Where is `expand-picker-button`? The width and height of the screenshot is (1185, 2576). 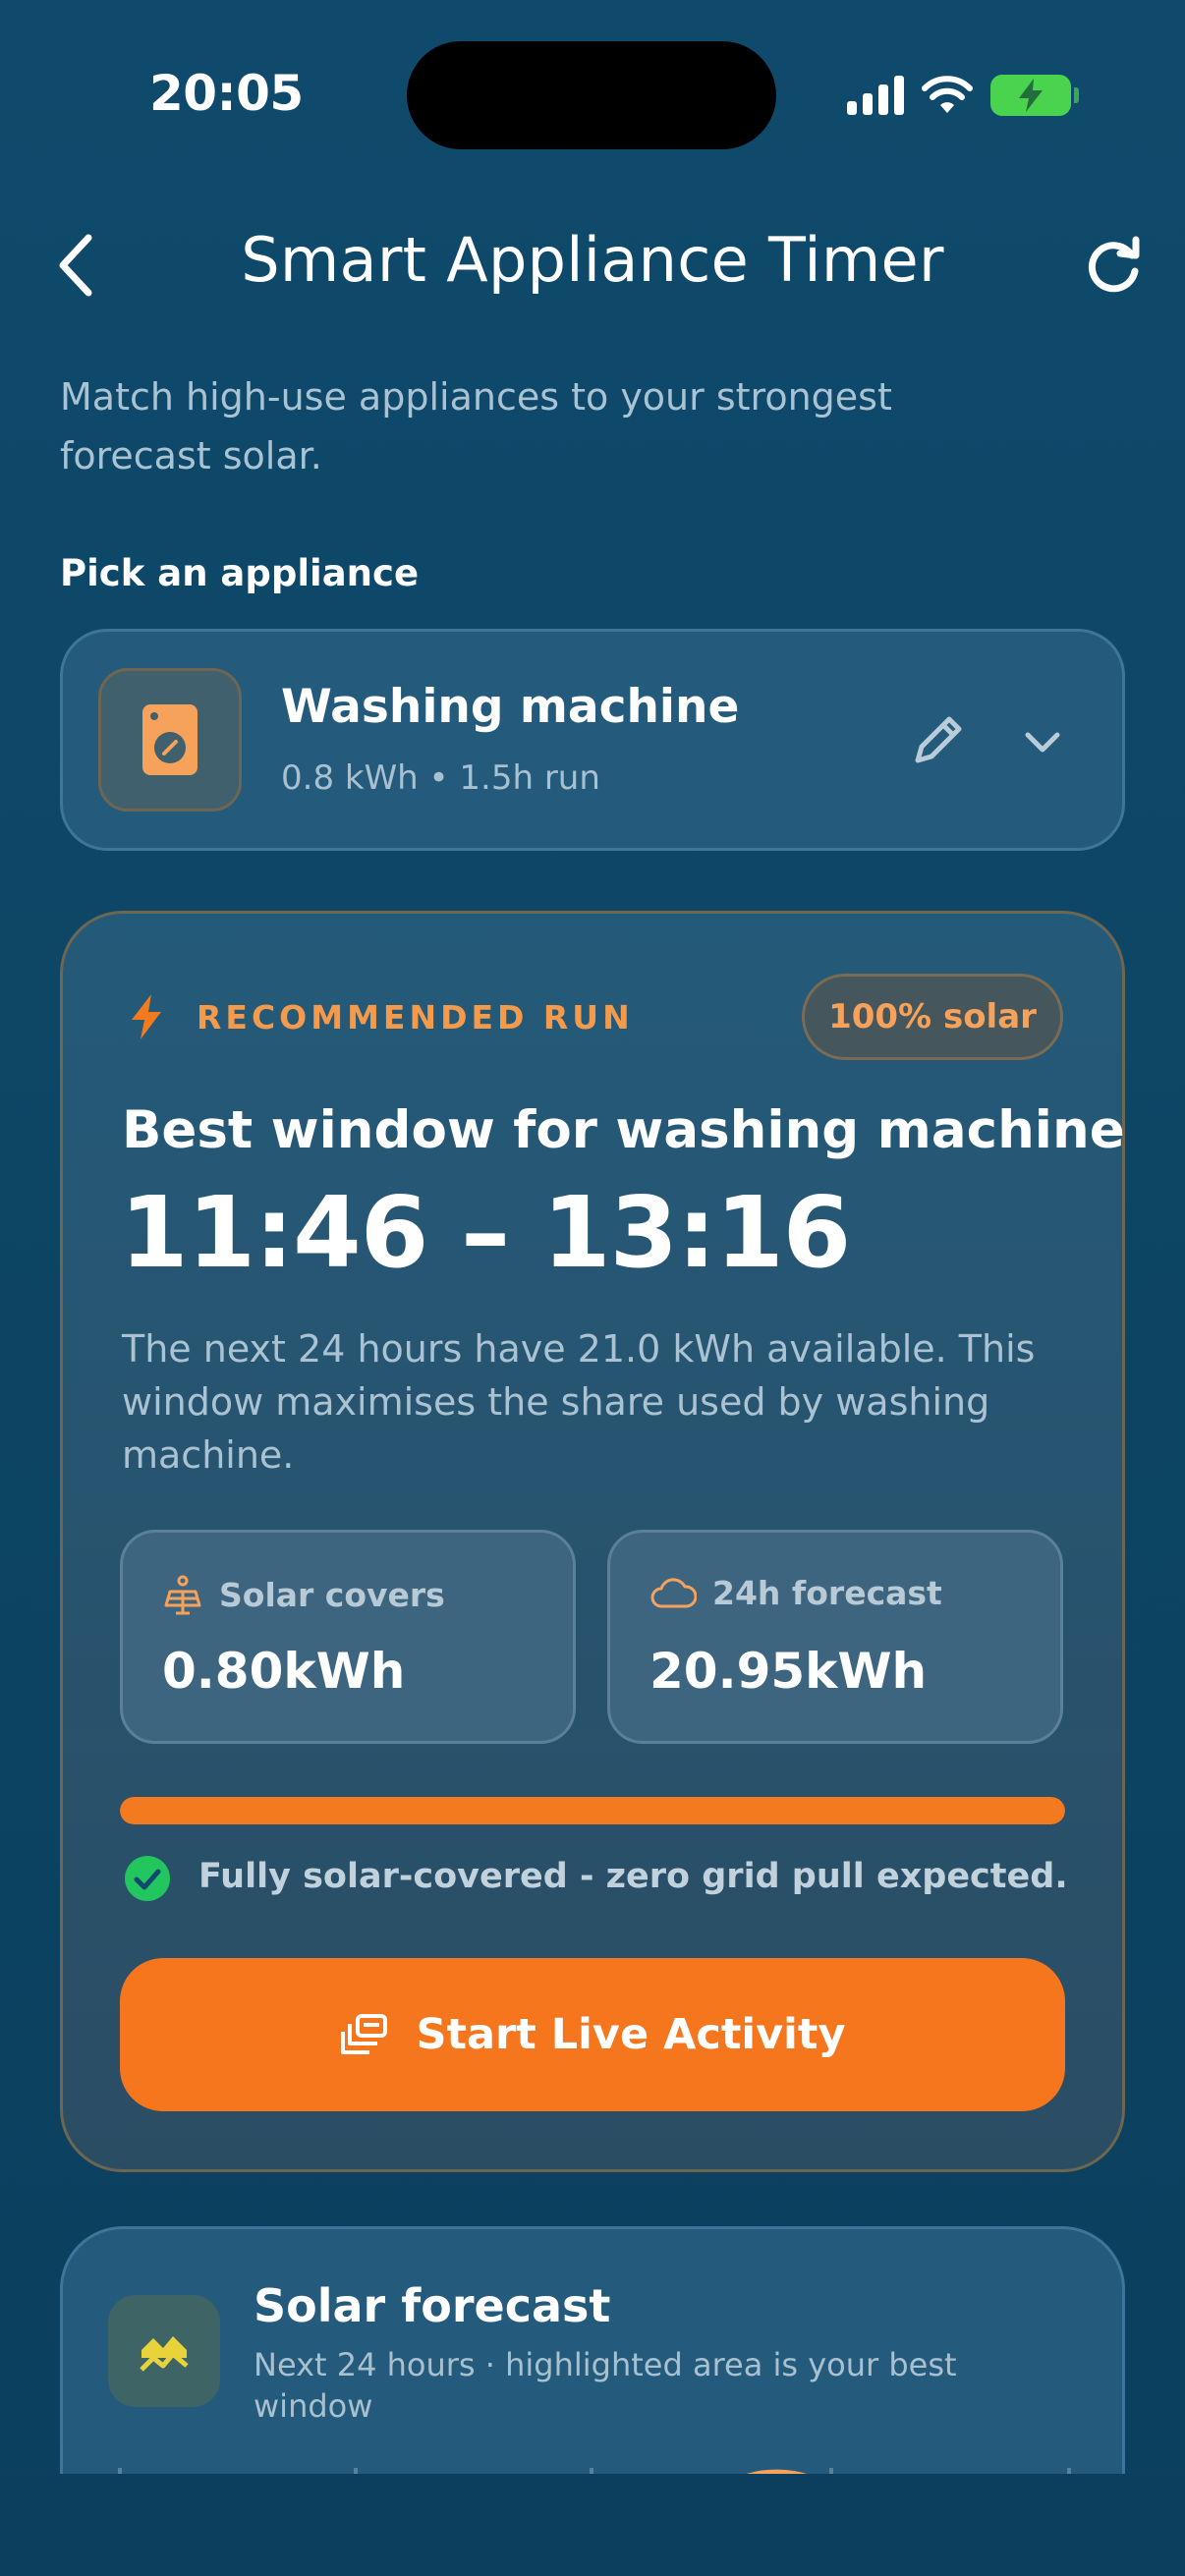 expand-picker-button is located at coordinates (1042, 741).